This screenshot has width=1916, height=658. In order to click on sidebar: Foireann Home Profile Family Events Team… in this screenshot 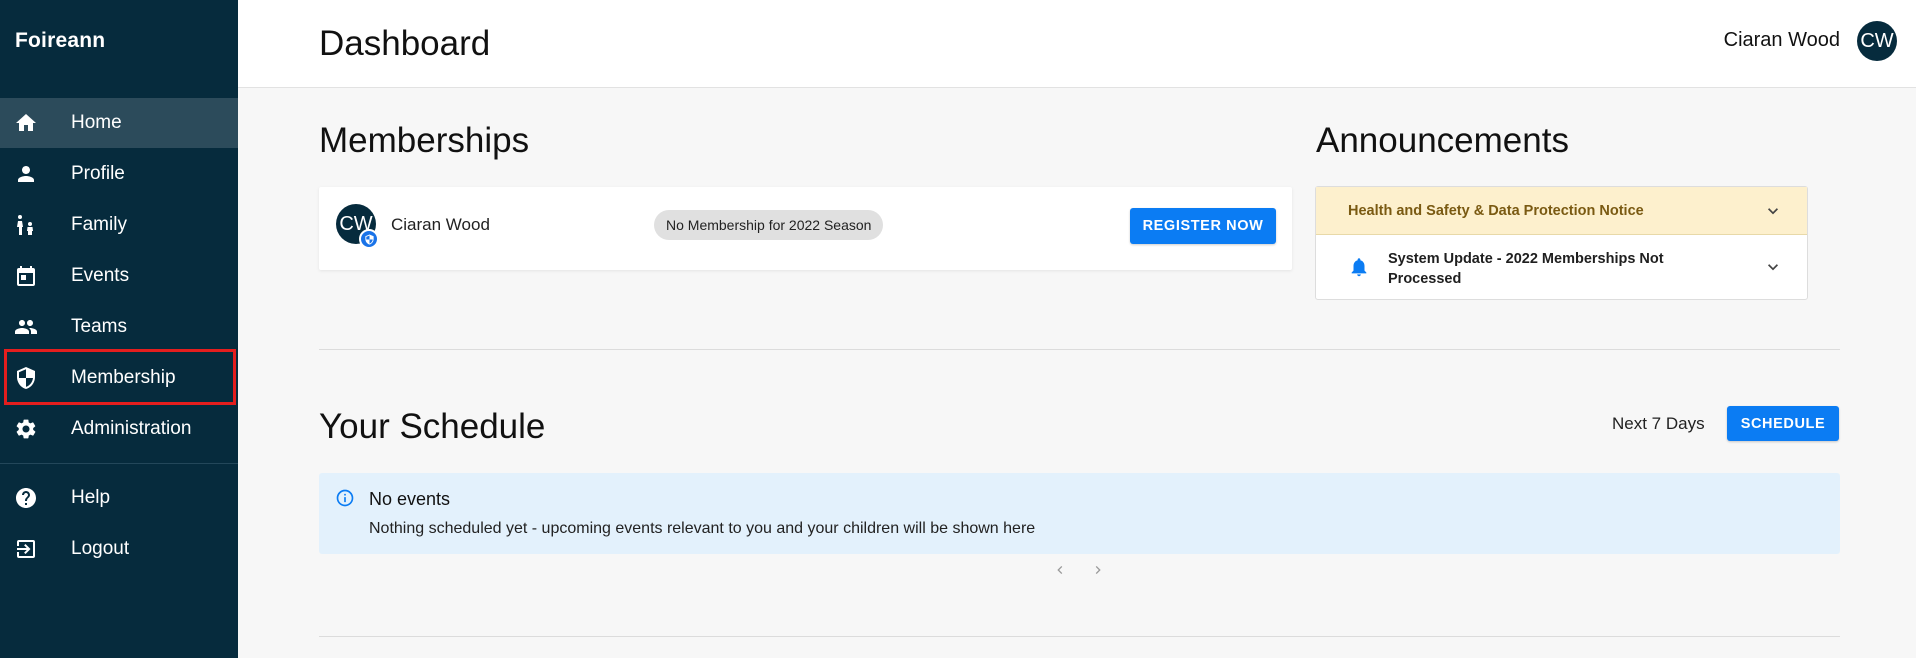, I will do `click(119, 329)`.